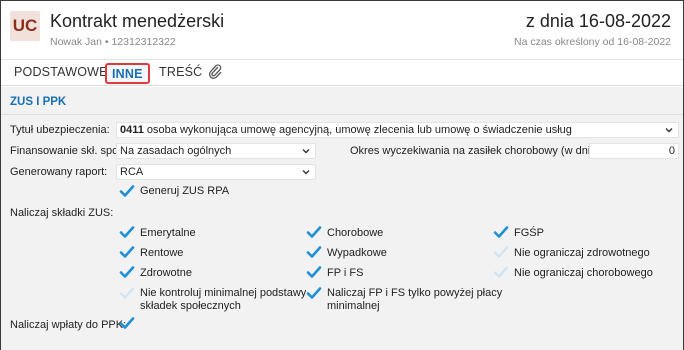 This screenshot has height=350, width=684. I want to click on section-title: ZUS I PPK, so click(38, 102).